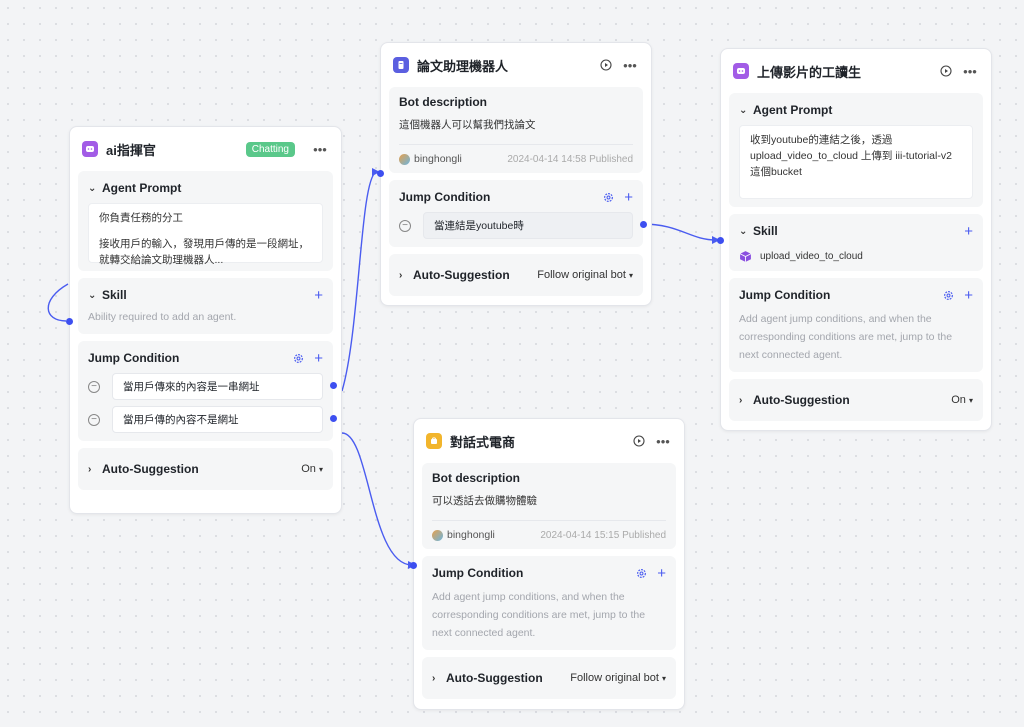  What do you see at coordinates (483, 442) in the screenshot?
I see `card-title: 對話式電商` at bounding box center [483, 442].